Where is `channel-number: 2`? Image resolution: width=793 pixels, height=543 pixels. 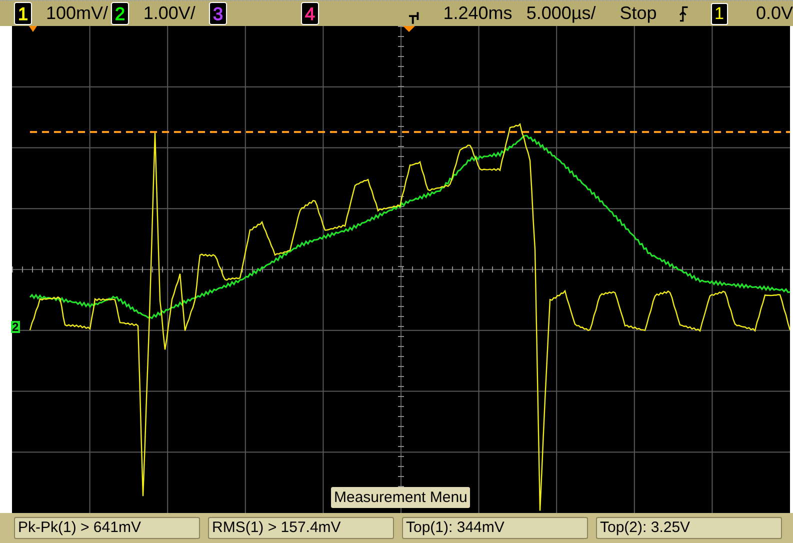
channel-number: 2 is located at coordinates (120, 13).